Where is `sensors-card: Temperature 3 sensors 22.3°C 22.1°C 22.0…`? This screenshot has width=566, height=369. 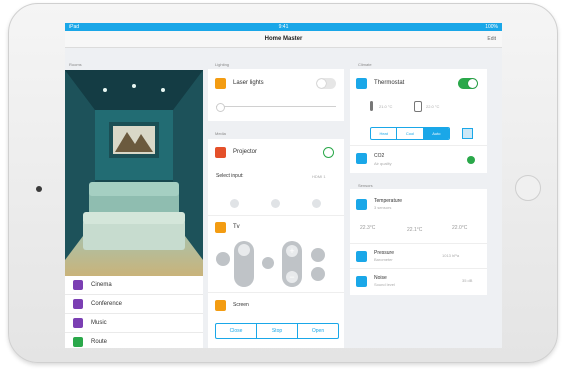
sensors-card: Temperature 3 sensors 22.3°C 22.1°C 22.0… is located at coordinates (418, 242).